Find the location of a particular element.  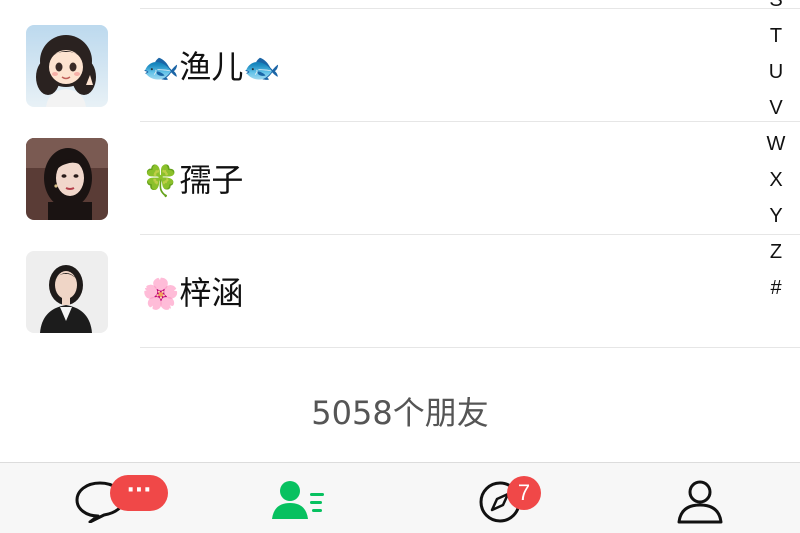

tab-me is located at coordinates (700, 498).